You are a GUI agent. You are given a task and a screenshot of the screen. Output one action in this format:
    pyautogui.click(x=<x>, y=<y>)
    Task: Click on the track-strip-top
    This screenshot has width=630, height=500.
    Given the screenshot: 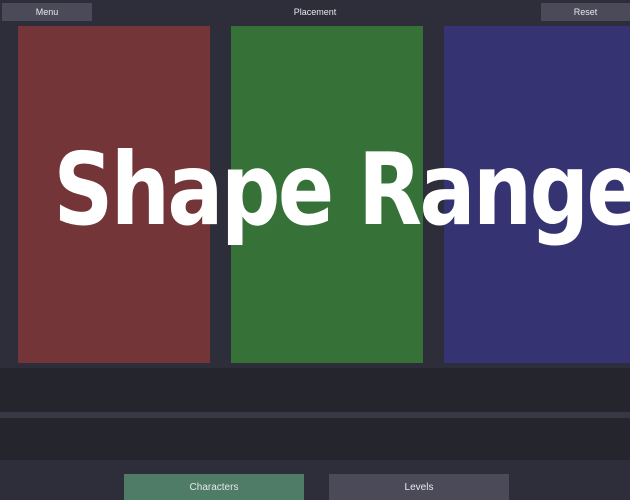 What is the action you would take?
    pyautogui.click(x=315, y=390)
    